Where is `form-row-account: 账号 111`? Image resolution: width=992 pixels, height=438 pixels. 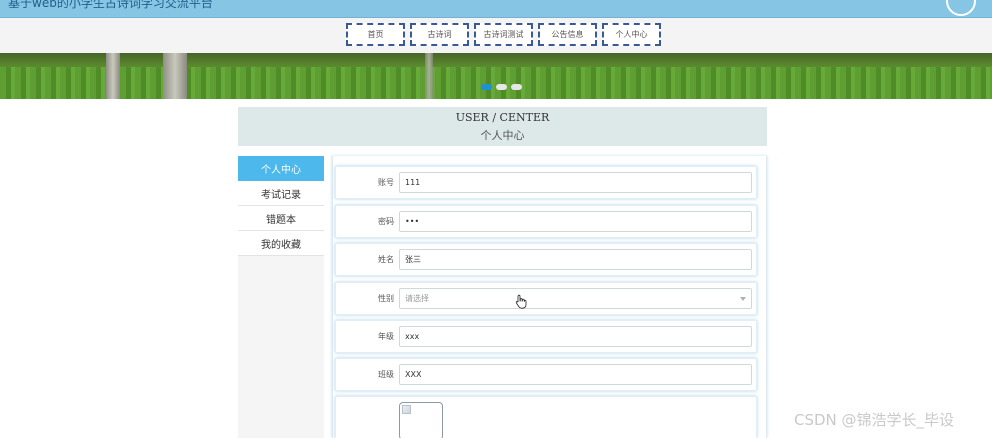
form-row-account: 账号 111 is located at coordinates (546, 182).